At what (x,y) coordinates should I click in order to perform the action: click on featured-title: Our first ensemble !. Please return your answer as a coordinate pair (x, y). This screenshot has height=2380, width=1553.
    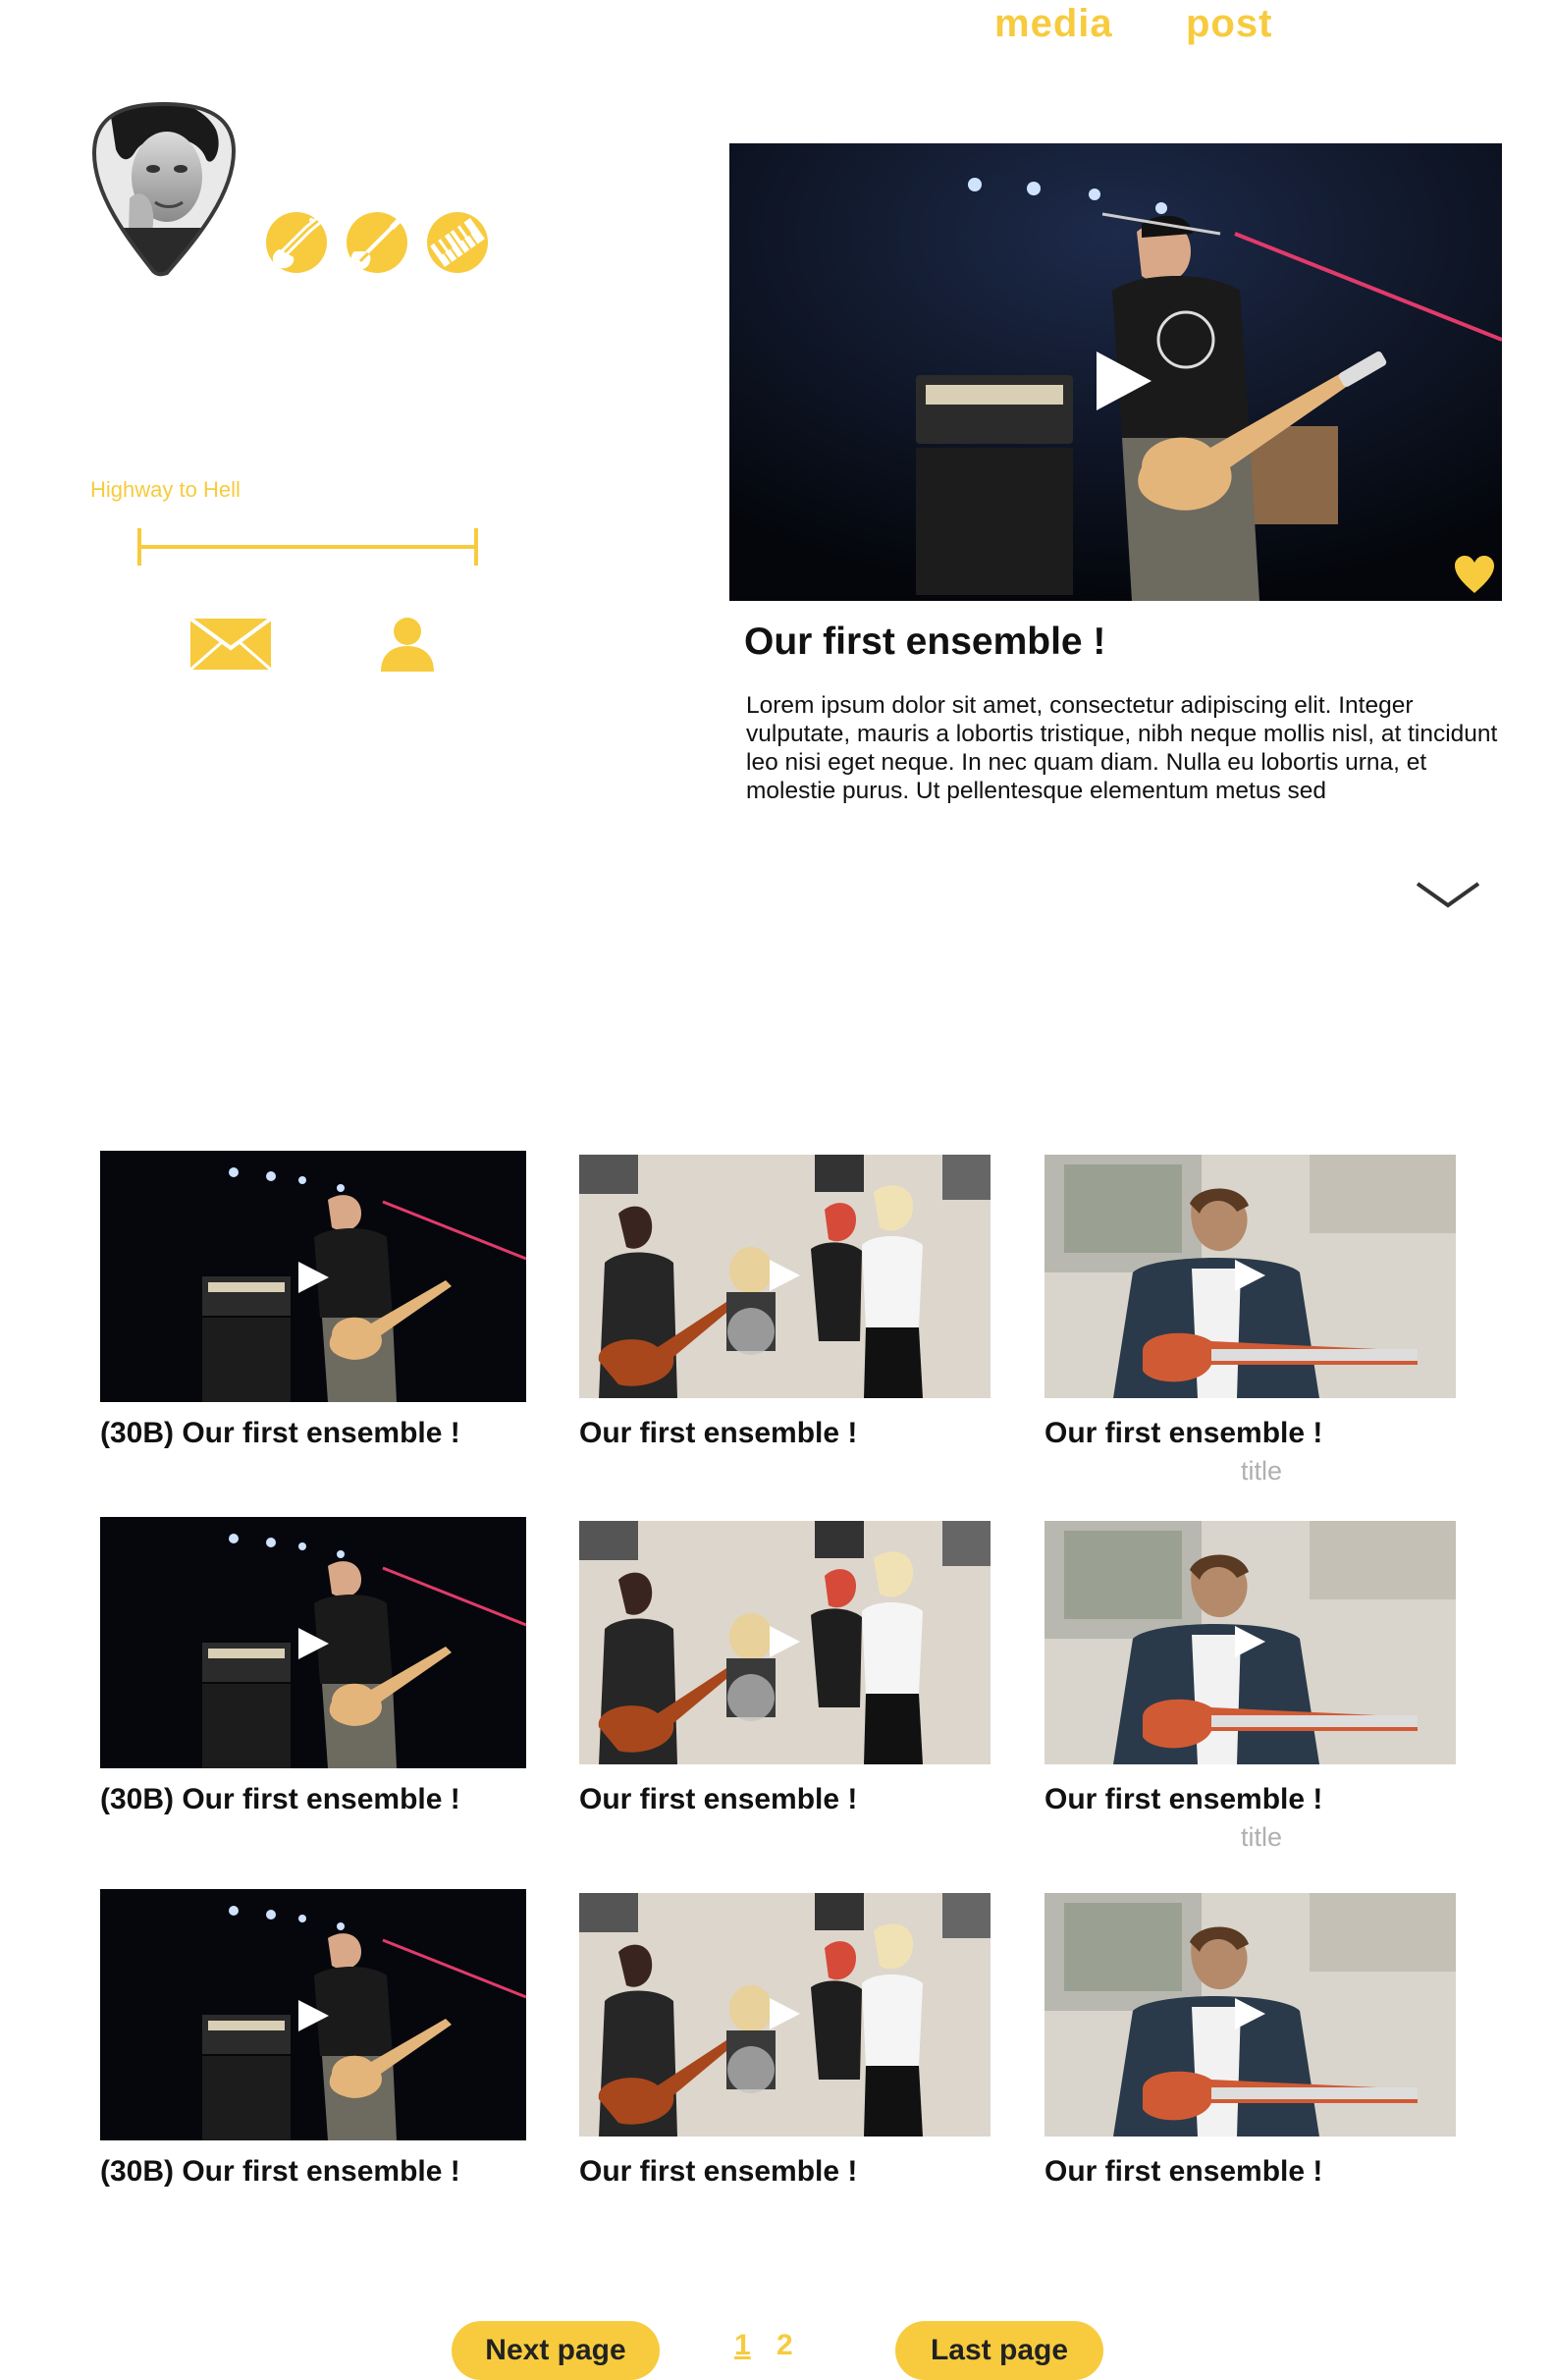
    Looking at the image, I should click on (925, 642).